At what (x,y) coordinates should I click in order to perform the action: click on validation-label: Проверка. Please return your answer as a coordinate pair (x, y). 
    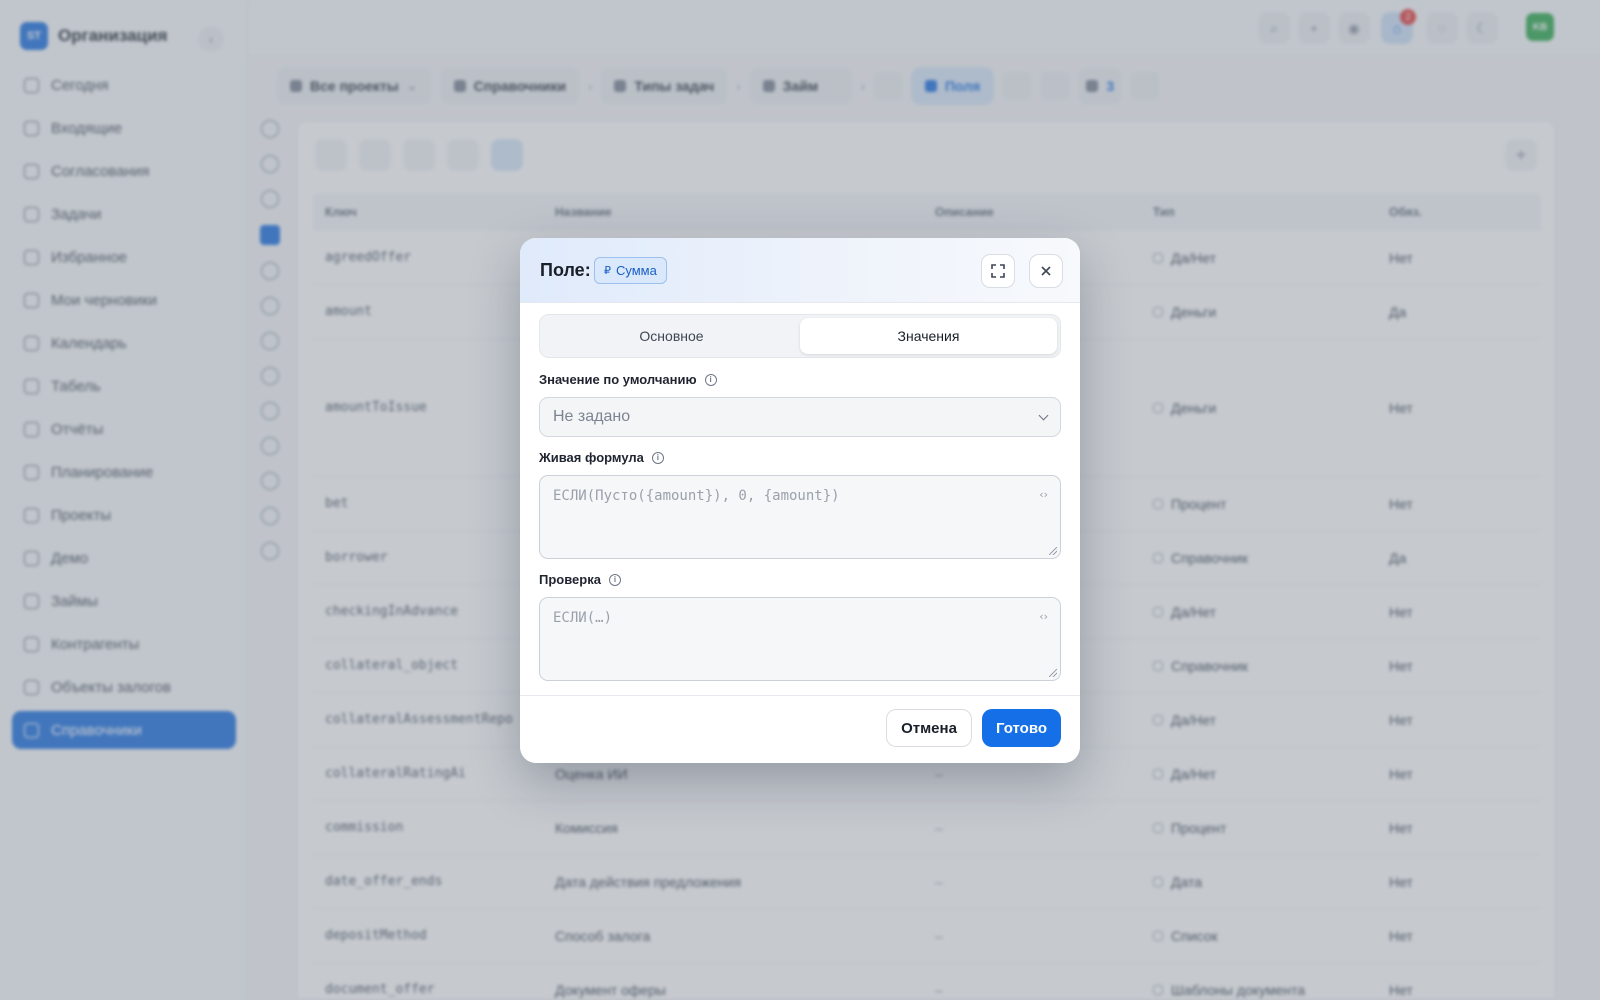
    Looking at the image, I should click on (570, 579).